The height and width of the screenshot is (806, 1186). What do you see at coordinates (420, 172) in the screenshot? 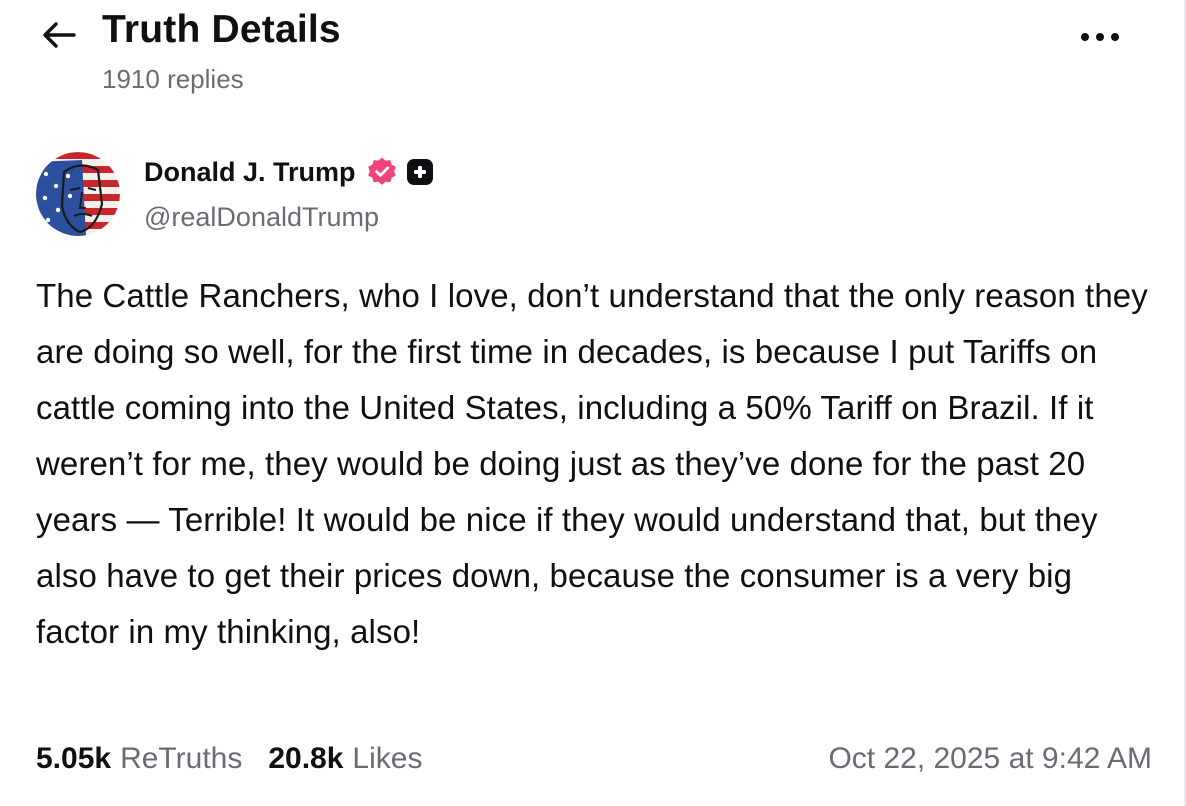
I see `plus-badge-icon` at bounding box center [420, 172].